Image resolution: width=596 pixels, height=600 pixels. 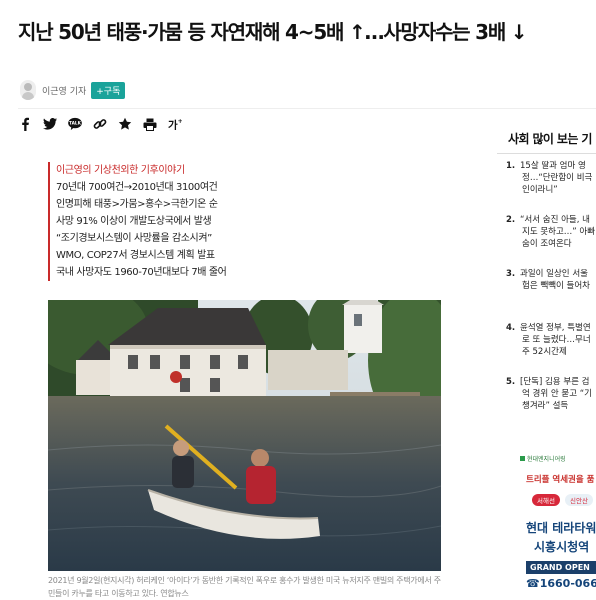 I want to click on article-headline: 지난 50년 태풍·가뭄 등 자연재해 4~5배 ↑…사망자수는 3배 ↓, so click(x=273, y=32).